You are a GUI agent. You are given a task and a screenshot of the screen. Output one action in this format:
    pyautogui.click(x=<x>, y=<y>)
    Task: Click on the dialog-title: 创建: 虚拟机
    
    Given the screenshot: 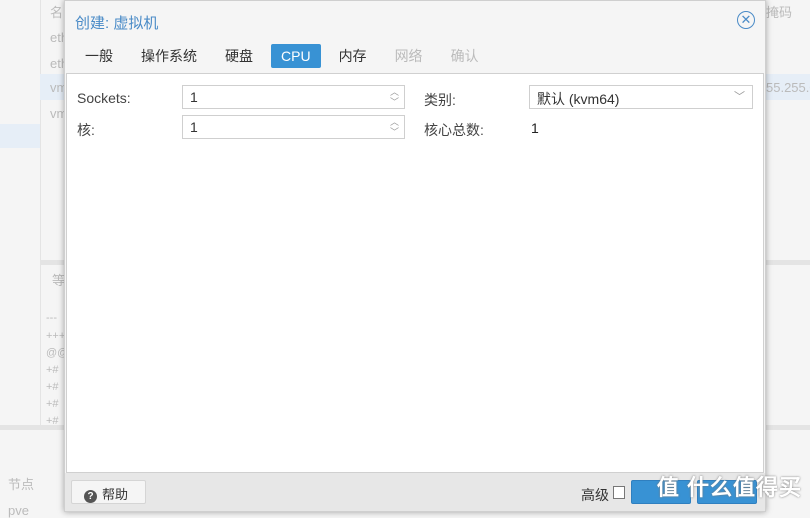 What is the action you would take?
    pyautogui.click(x=117, y=23)
    